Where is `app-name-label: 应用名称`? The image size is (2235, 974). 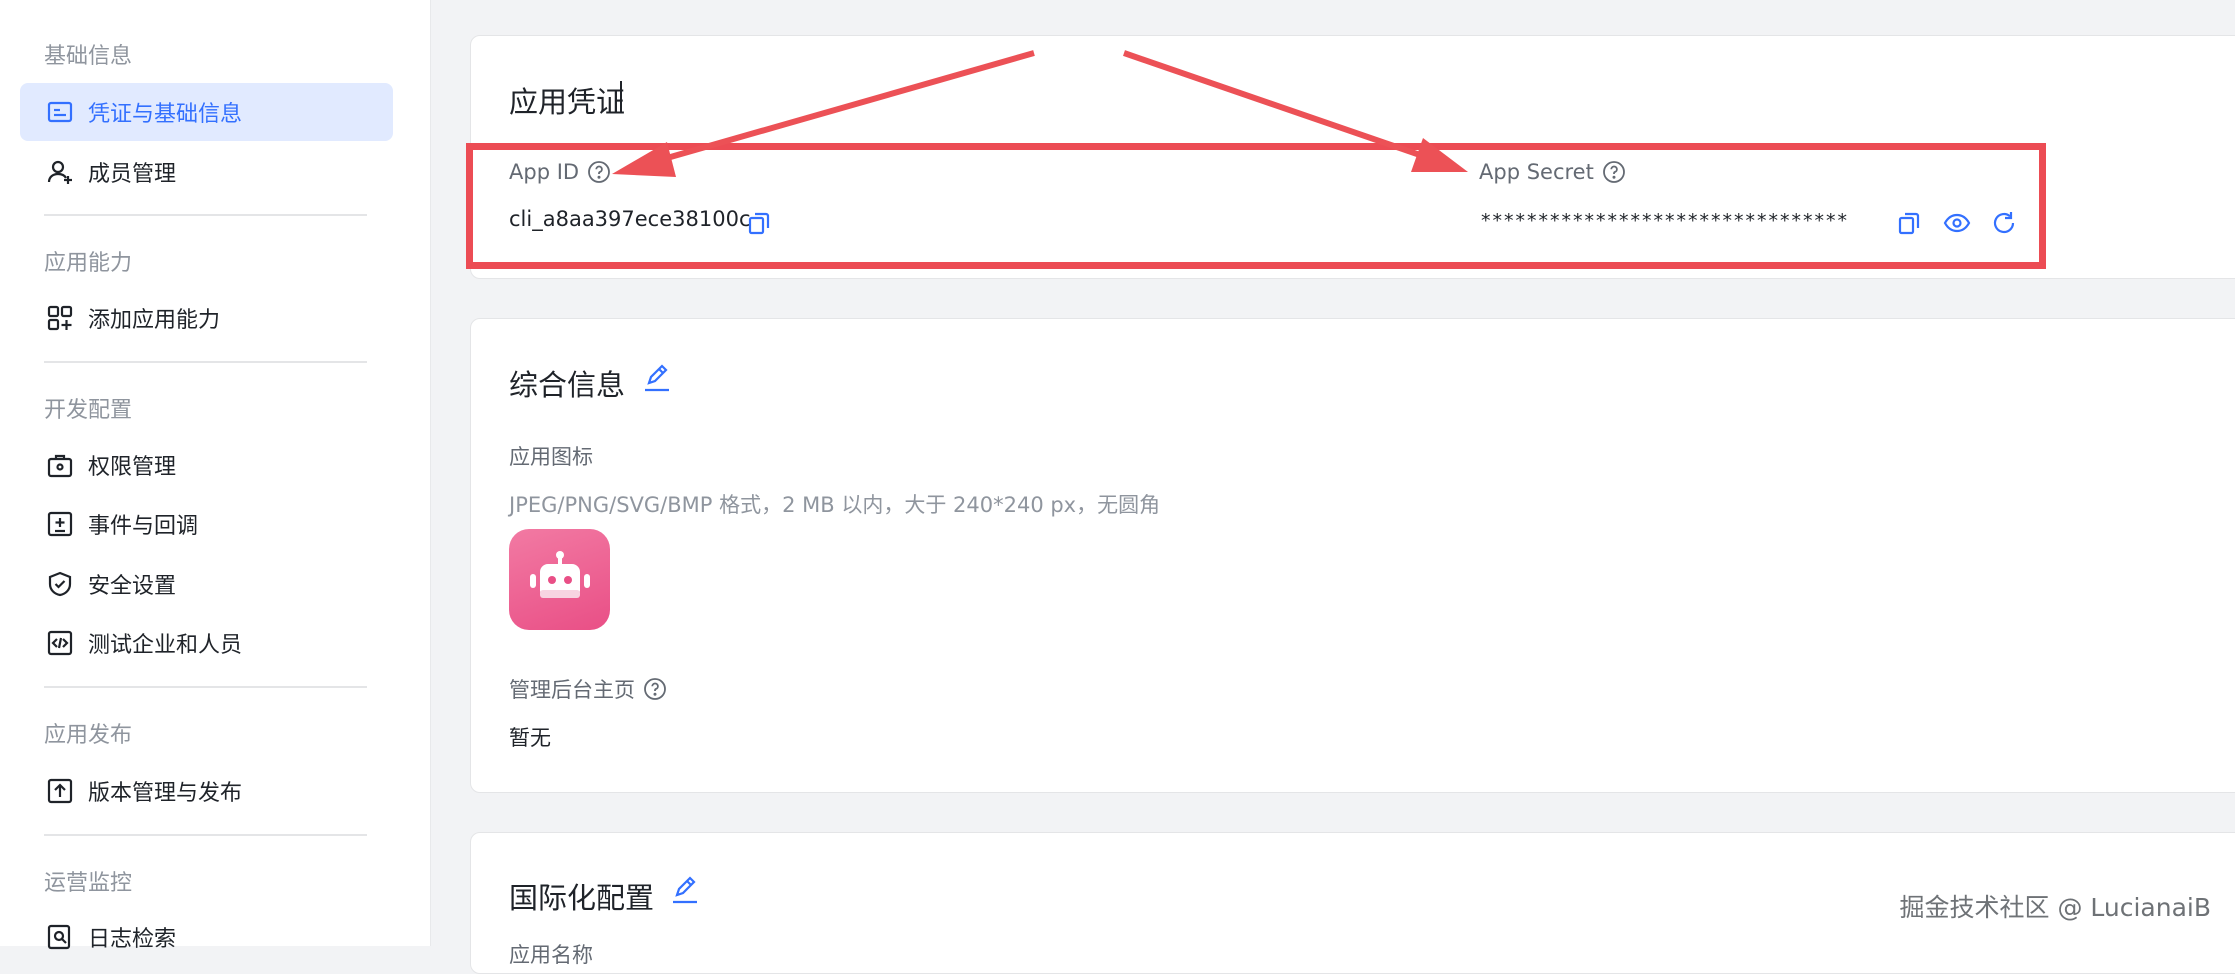
app-name-label: 应用名称 is located at coordinates (551, 955).